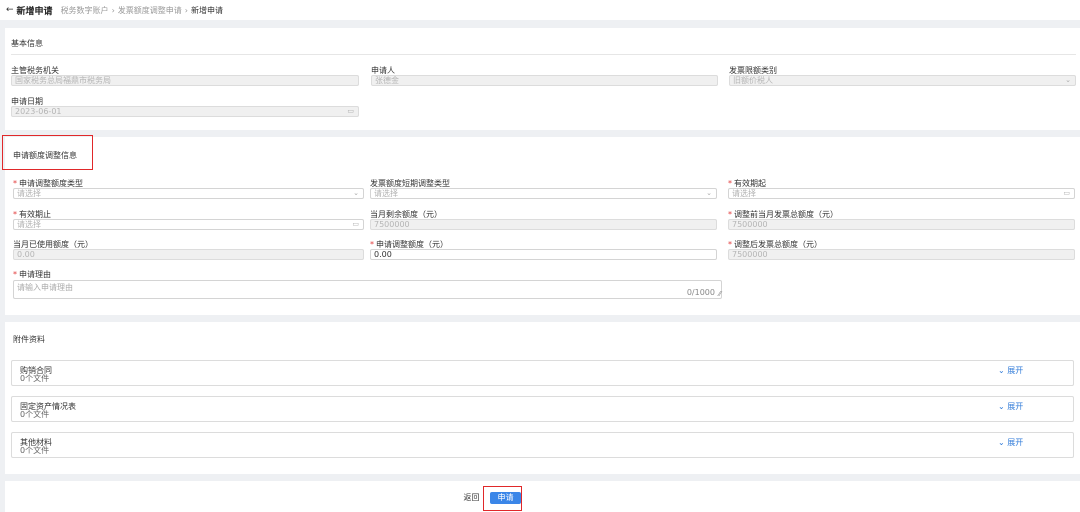 This screenshot has height=512, width=1080. Describe the element at coordinates (185, 80) in the screenshot. I see `tax-authority-field: 国家税务总局福鼎市税务局` at that location.